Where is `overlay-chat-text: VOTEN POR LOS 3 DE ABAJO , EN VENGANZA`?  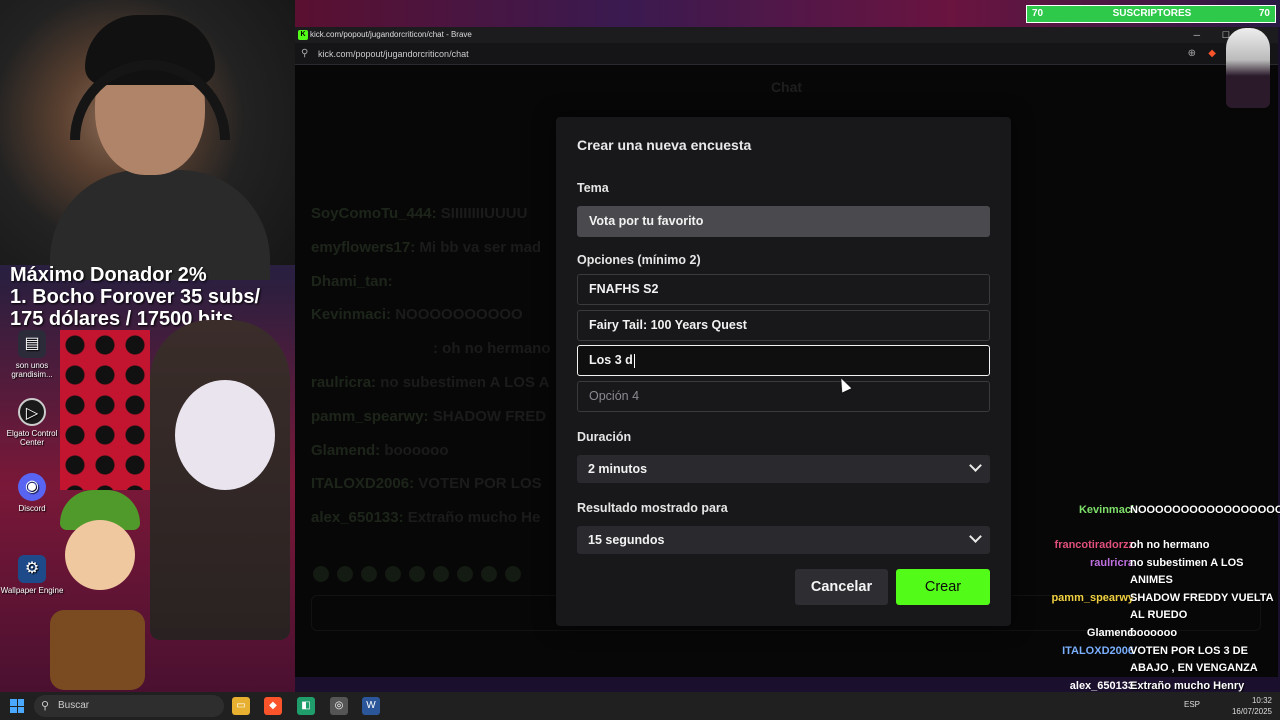 overlay-chat-text: VOTEN POR LOS 3 DE ABAJO , EN VENGANZA is located at coordinates (1194, 659).